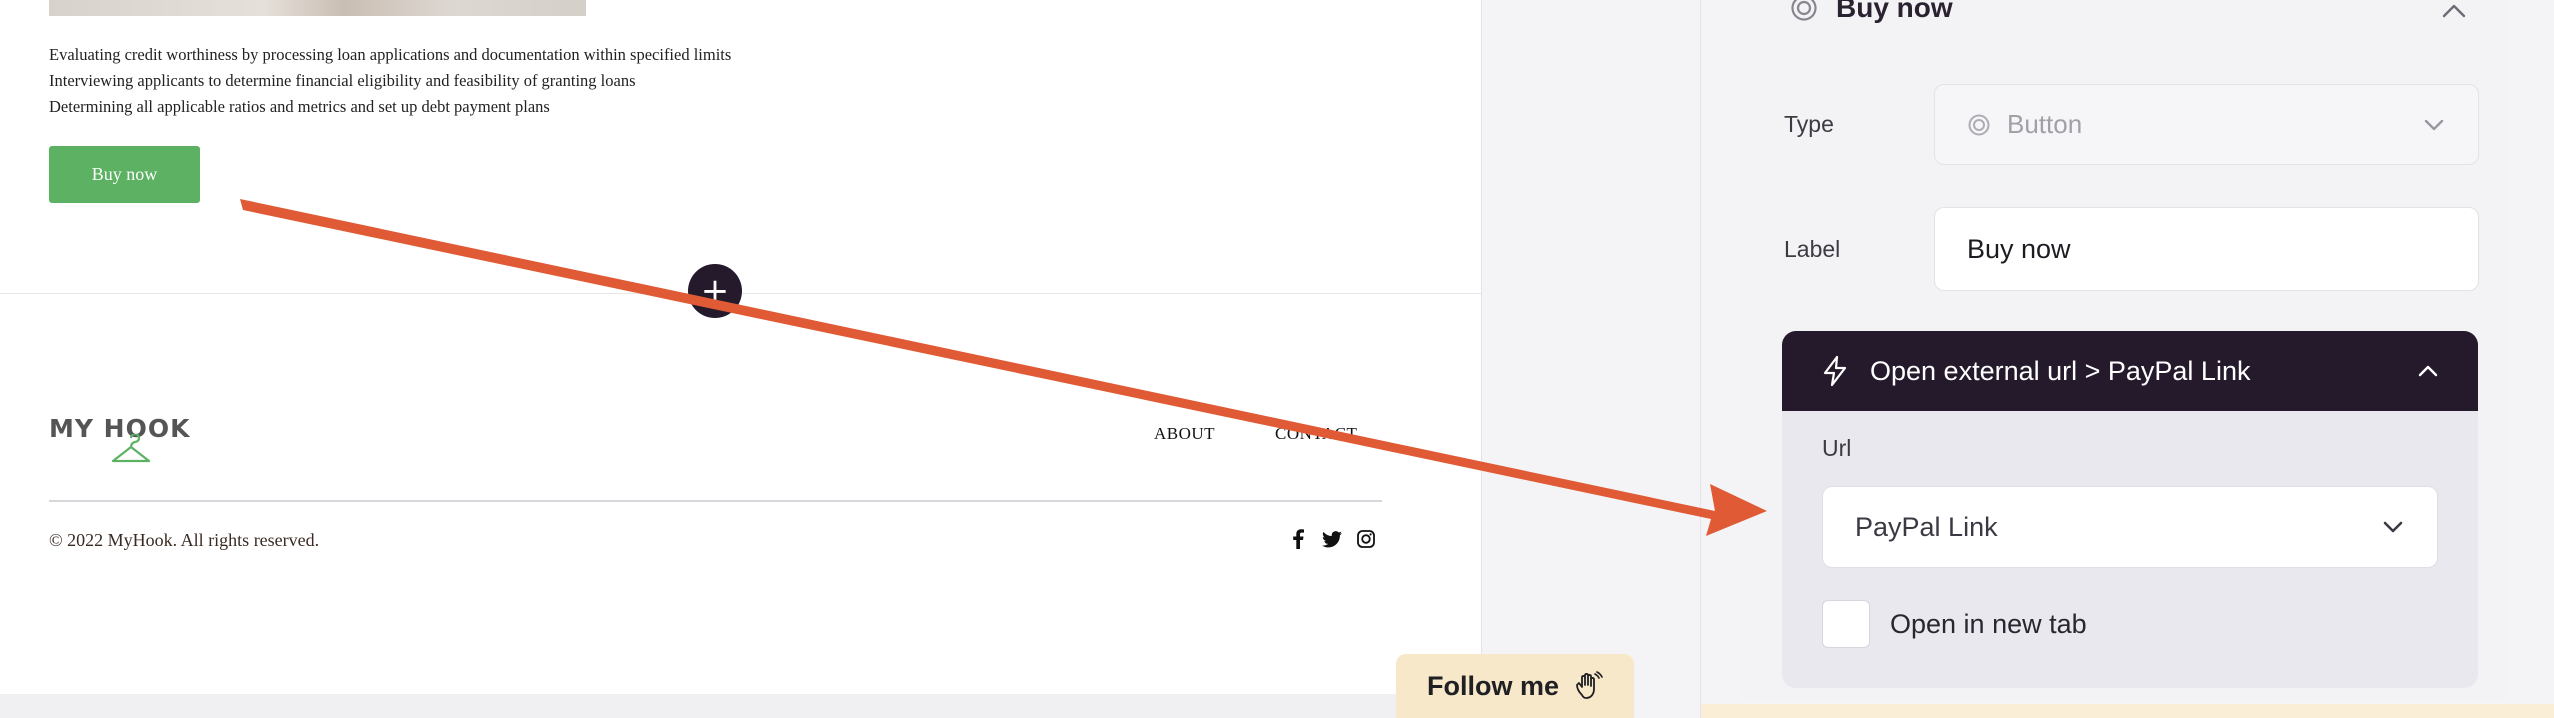 The width and height of the screenshot is (2554, 718). What do you see at coordinates (1837, 448) in the screenshot?
I see `url-label: Url` at bounding box center [1837, 448].